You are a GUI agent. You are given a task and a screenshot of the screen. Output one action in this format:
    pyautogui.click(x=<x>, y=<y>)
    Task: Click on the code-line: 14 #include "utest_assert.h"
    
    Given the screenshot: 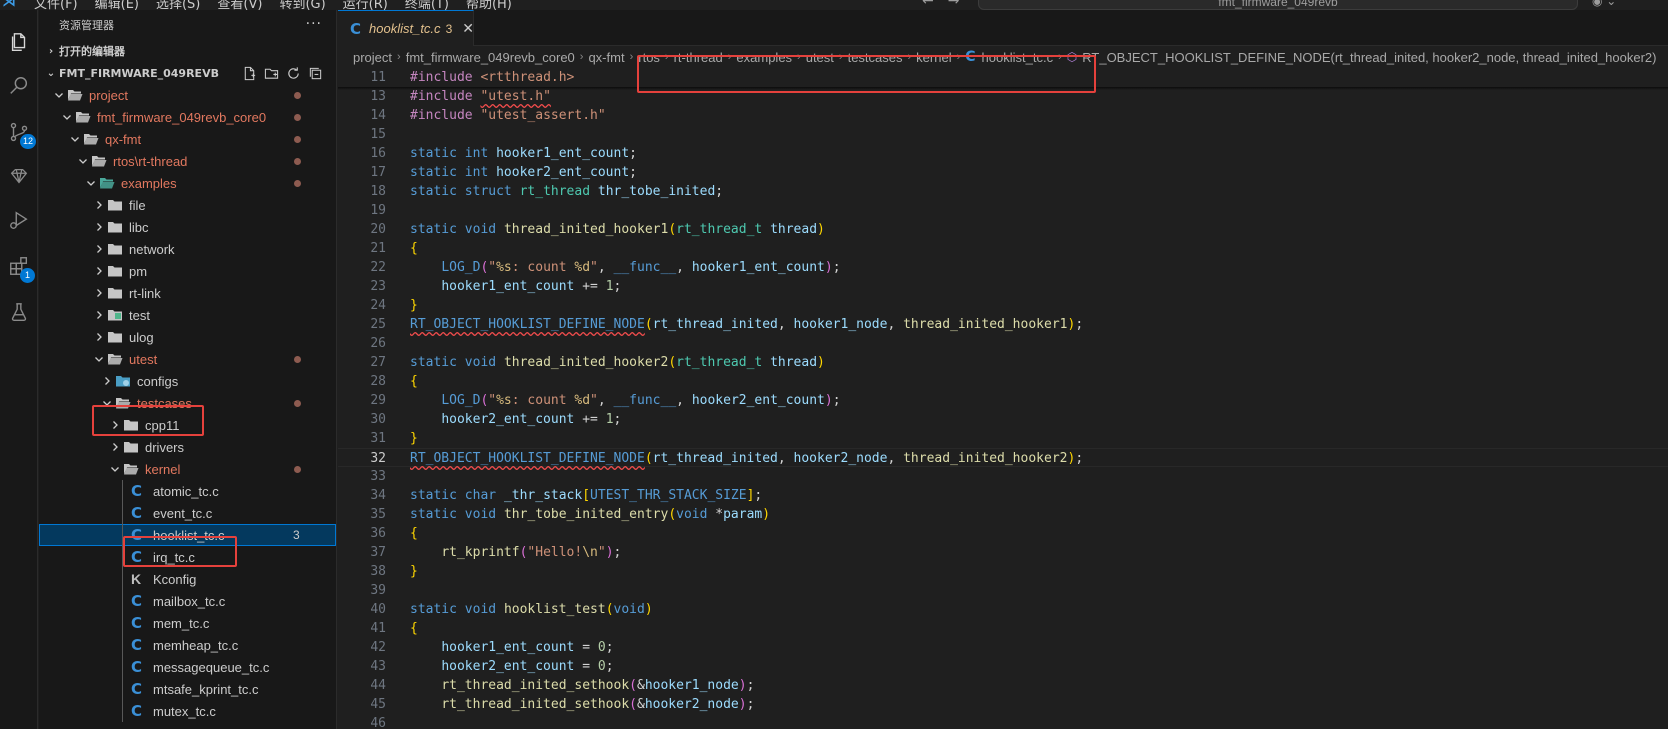 What is the action you would take?
    pyautogui.click(x=1003, y=115)
    